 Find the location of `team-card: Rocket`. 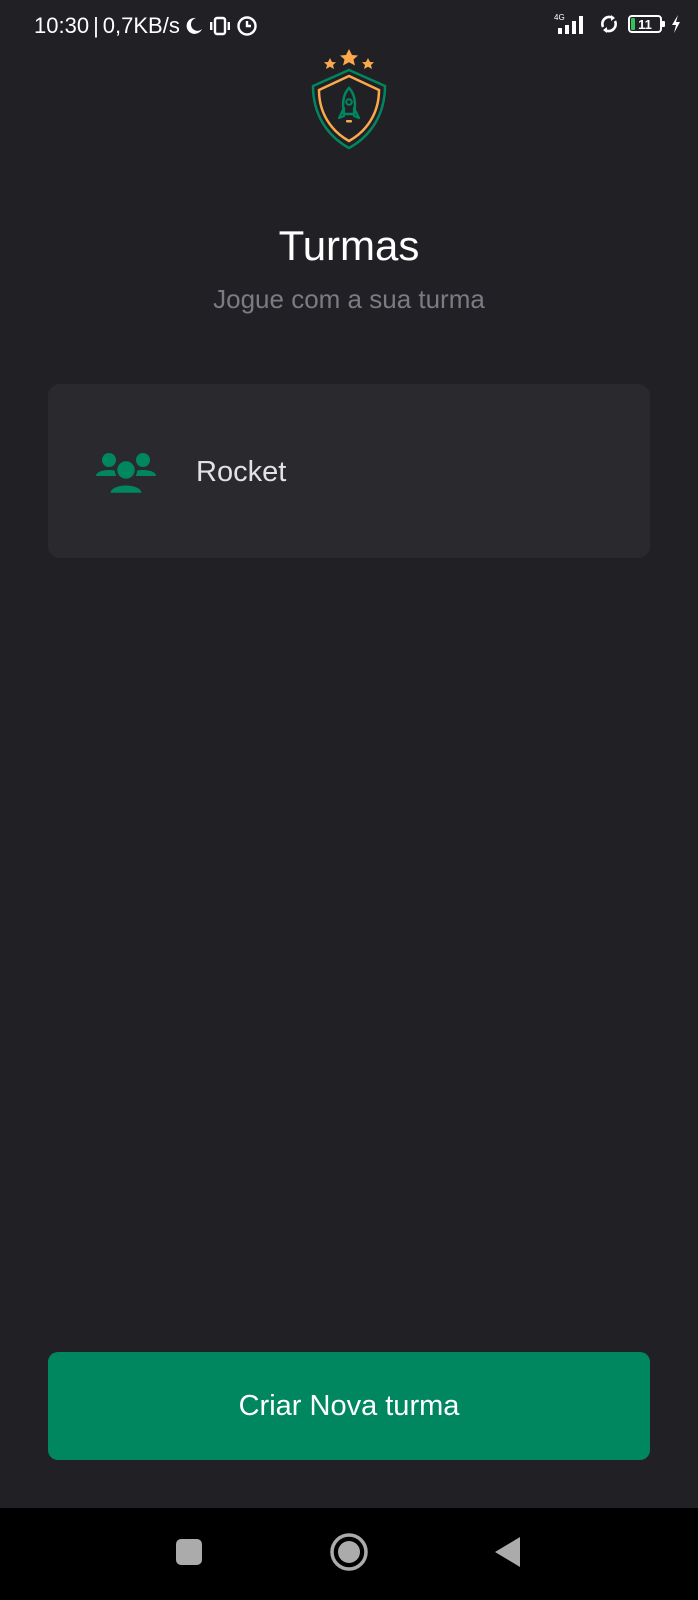

team-card: Rocket is located at coordinates (349, 471).